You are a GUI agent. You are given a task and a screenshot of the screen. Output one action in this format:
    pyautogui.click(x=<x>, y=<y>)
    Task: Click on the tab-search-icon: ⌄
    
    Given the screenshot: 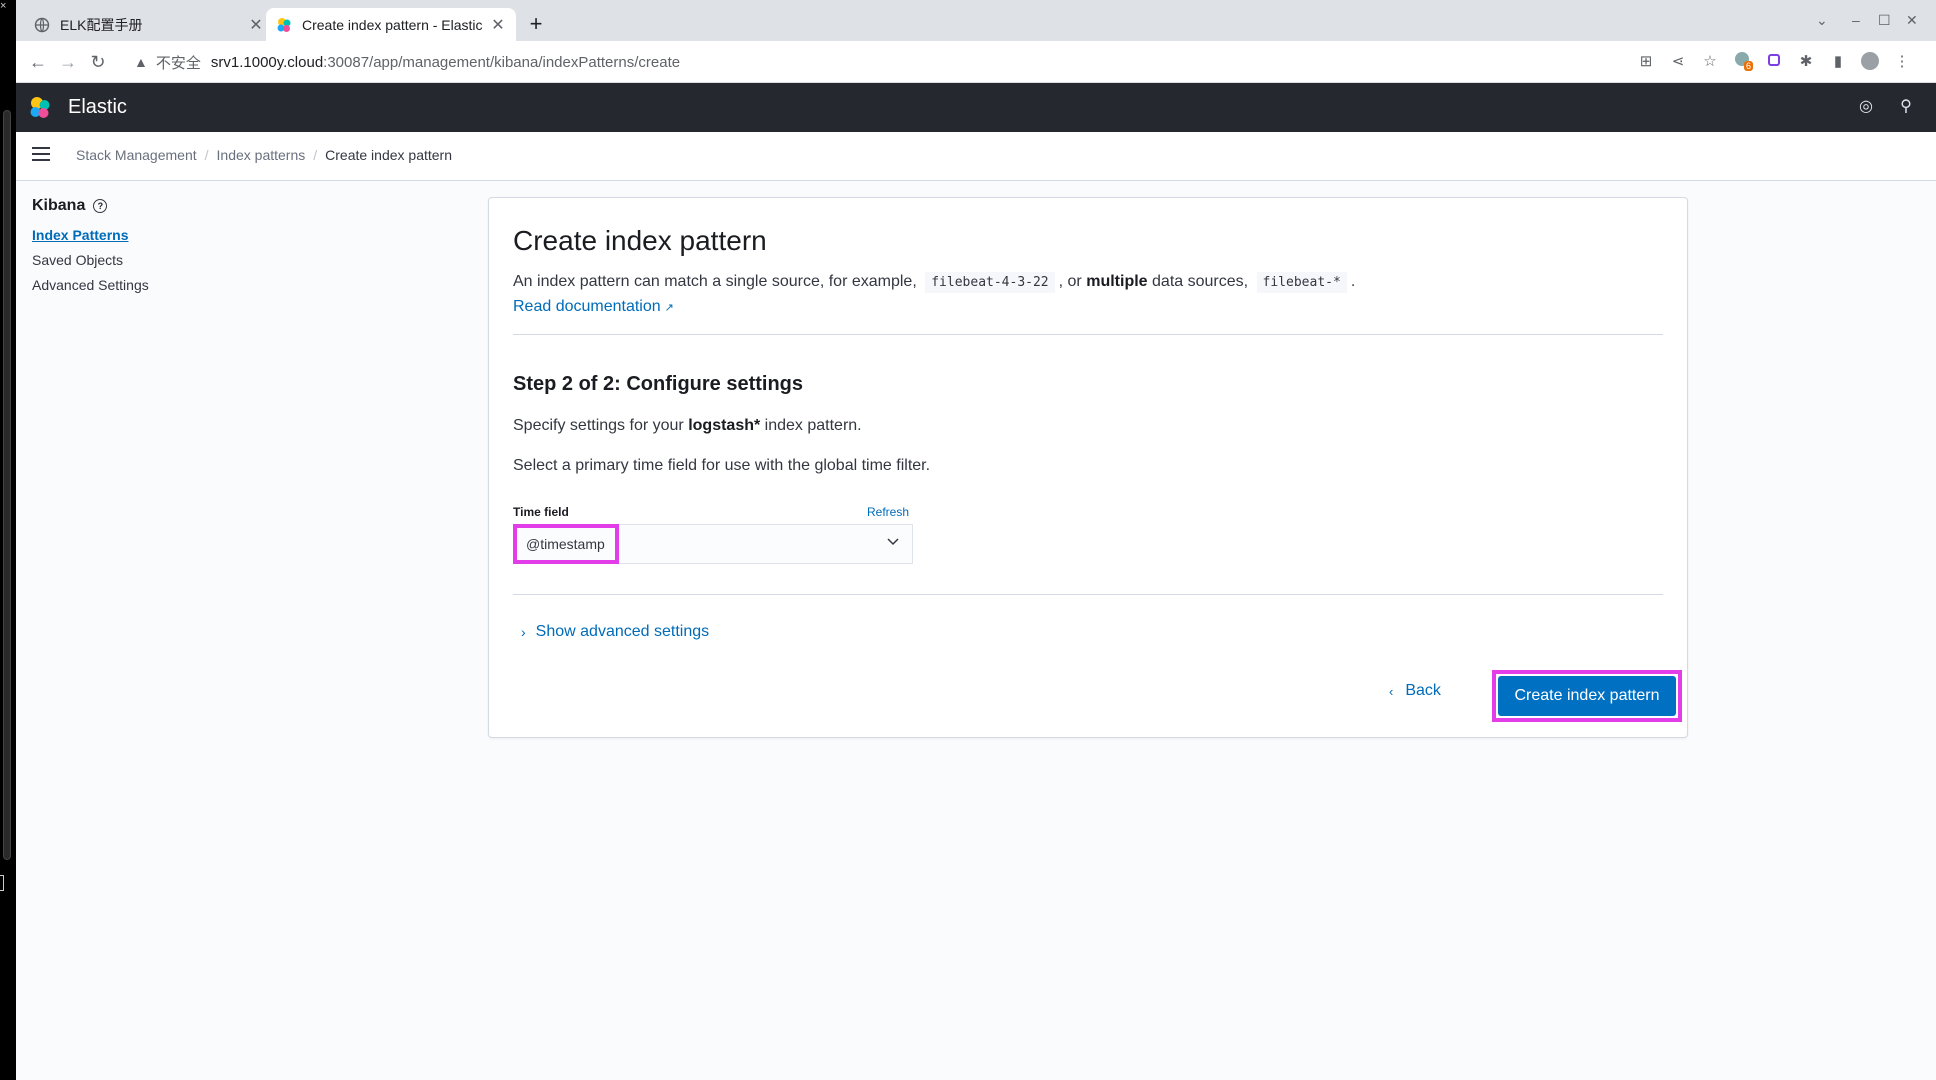 What is the action you would take?
    pyautogui.click(x=1822, y=20)
    